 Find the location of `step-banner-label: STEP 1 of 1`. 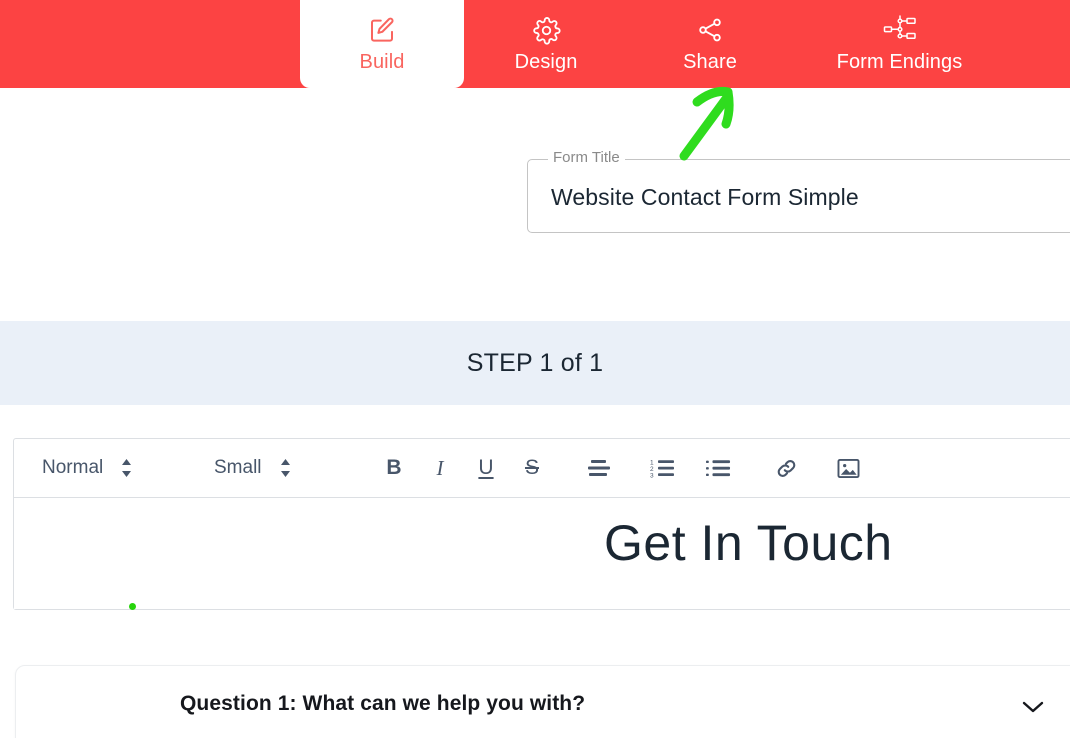

step-banner-label: STEP 1 of 1 is located at coordinates (535, 363).